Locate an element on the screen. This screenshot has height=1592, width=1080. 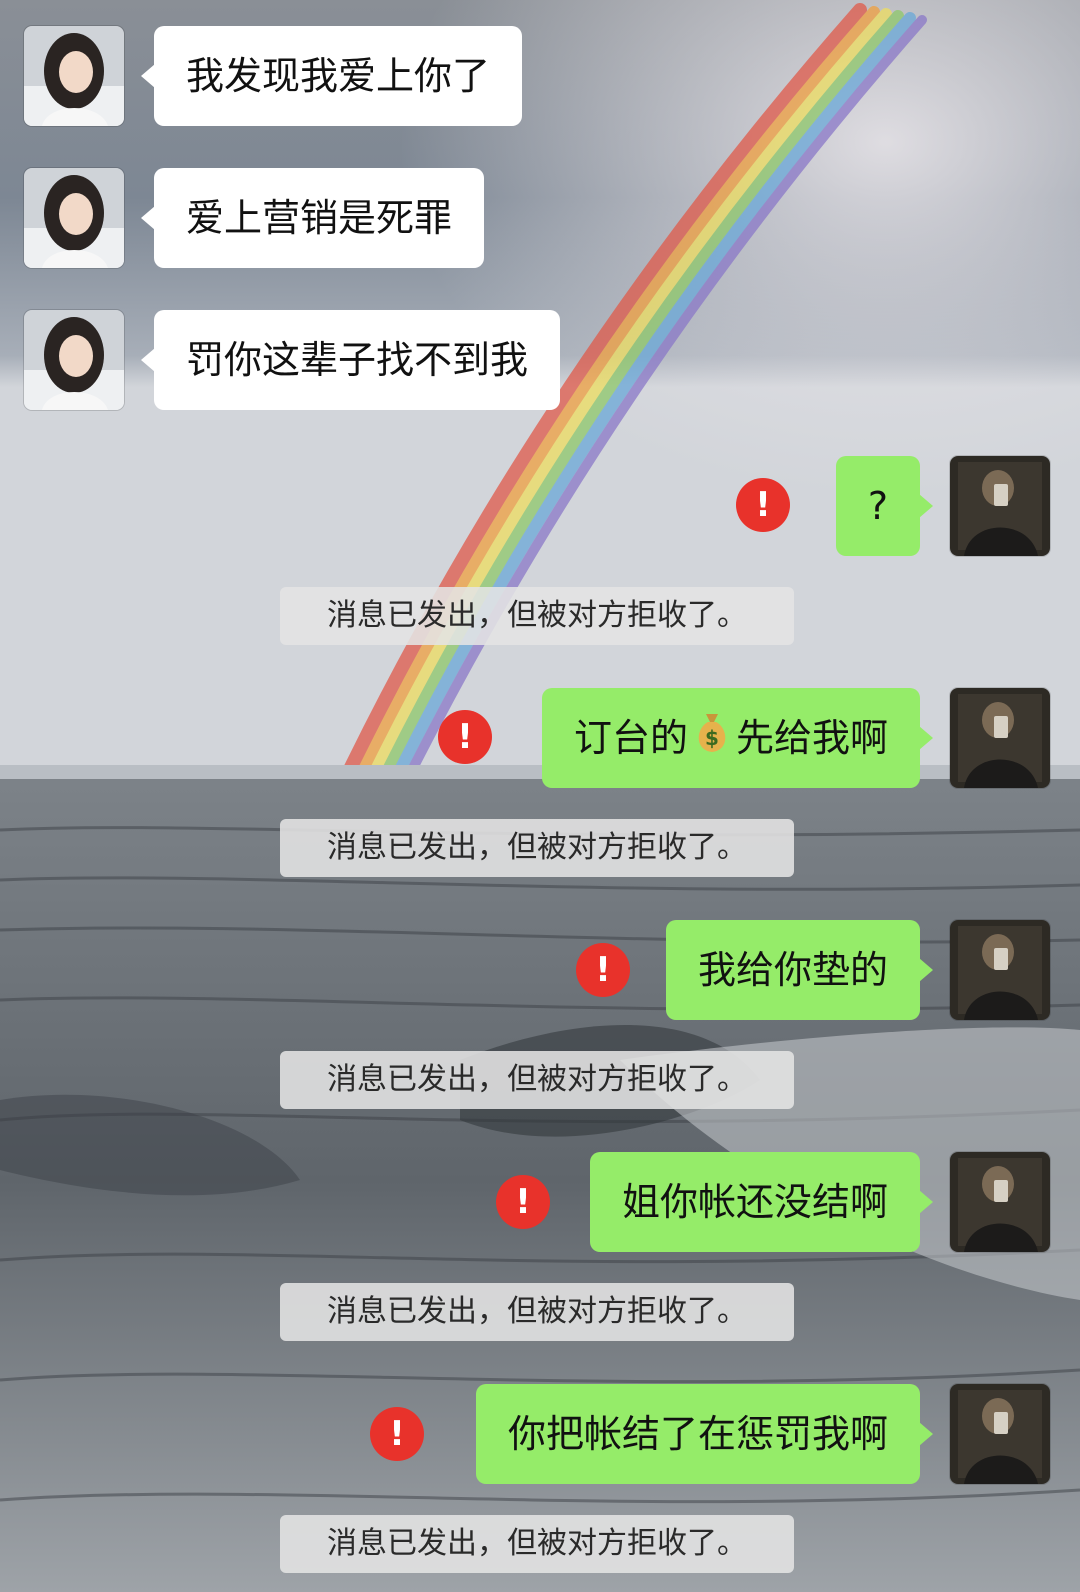
outgoing-message-bubble: ? is located at coordinates (884, 506).